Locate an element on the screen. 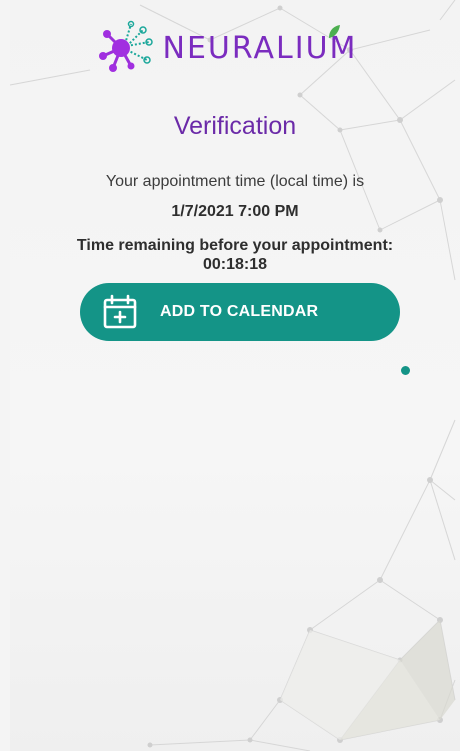  leaf-icon is located at coordinates (335, 31).